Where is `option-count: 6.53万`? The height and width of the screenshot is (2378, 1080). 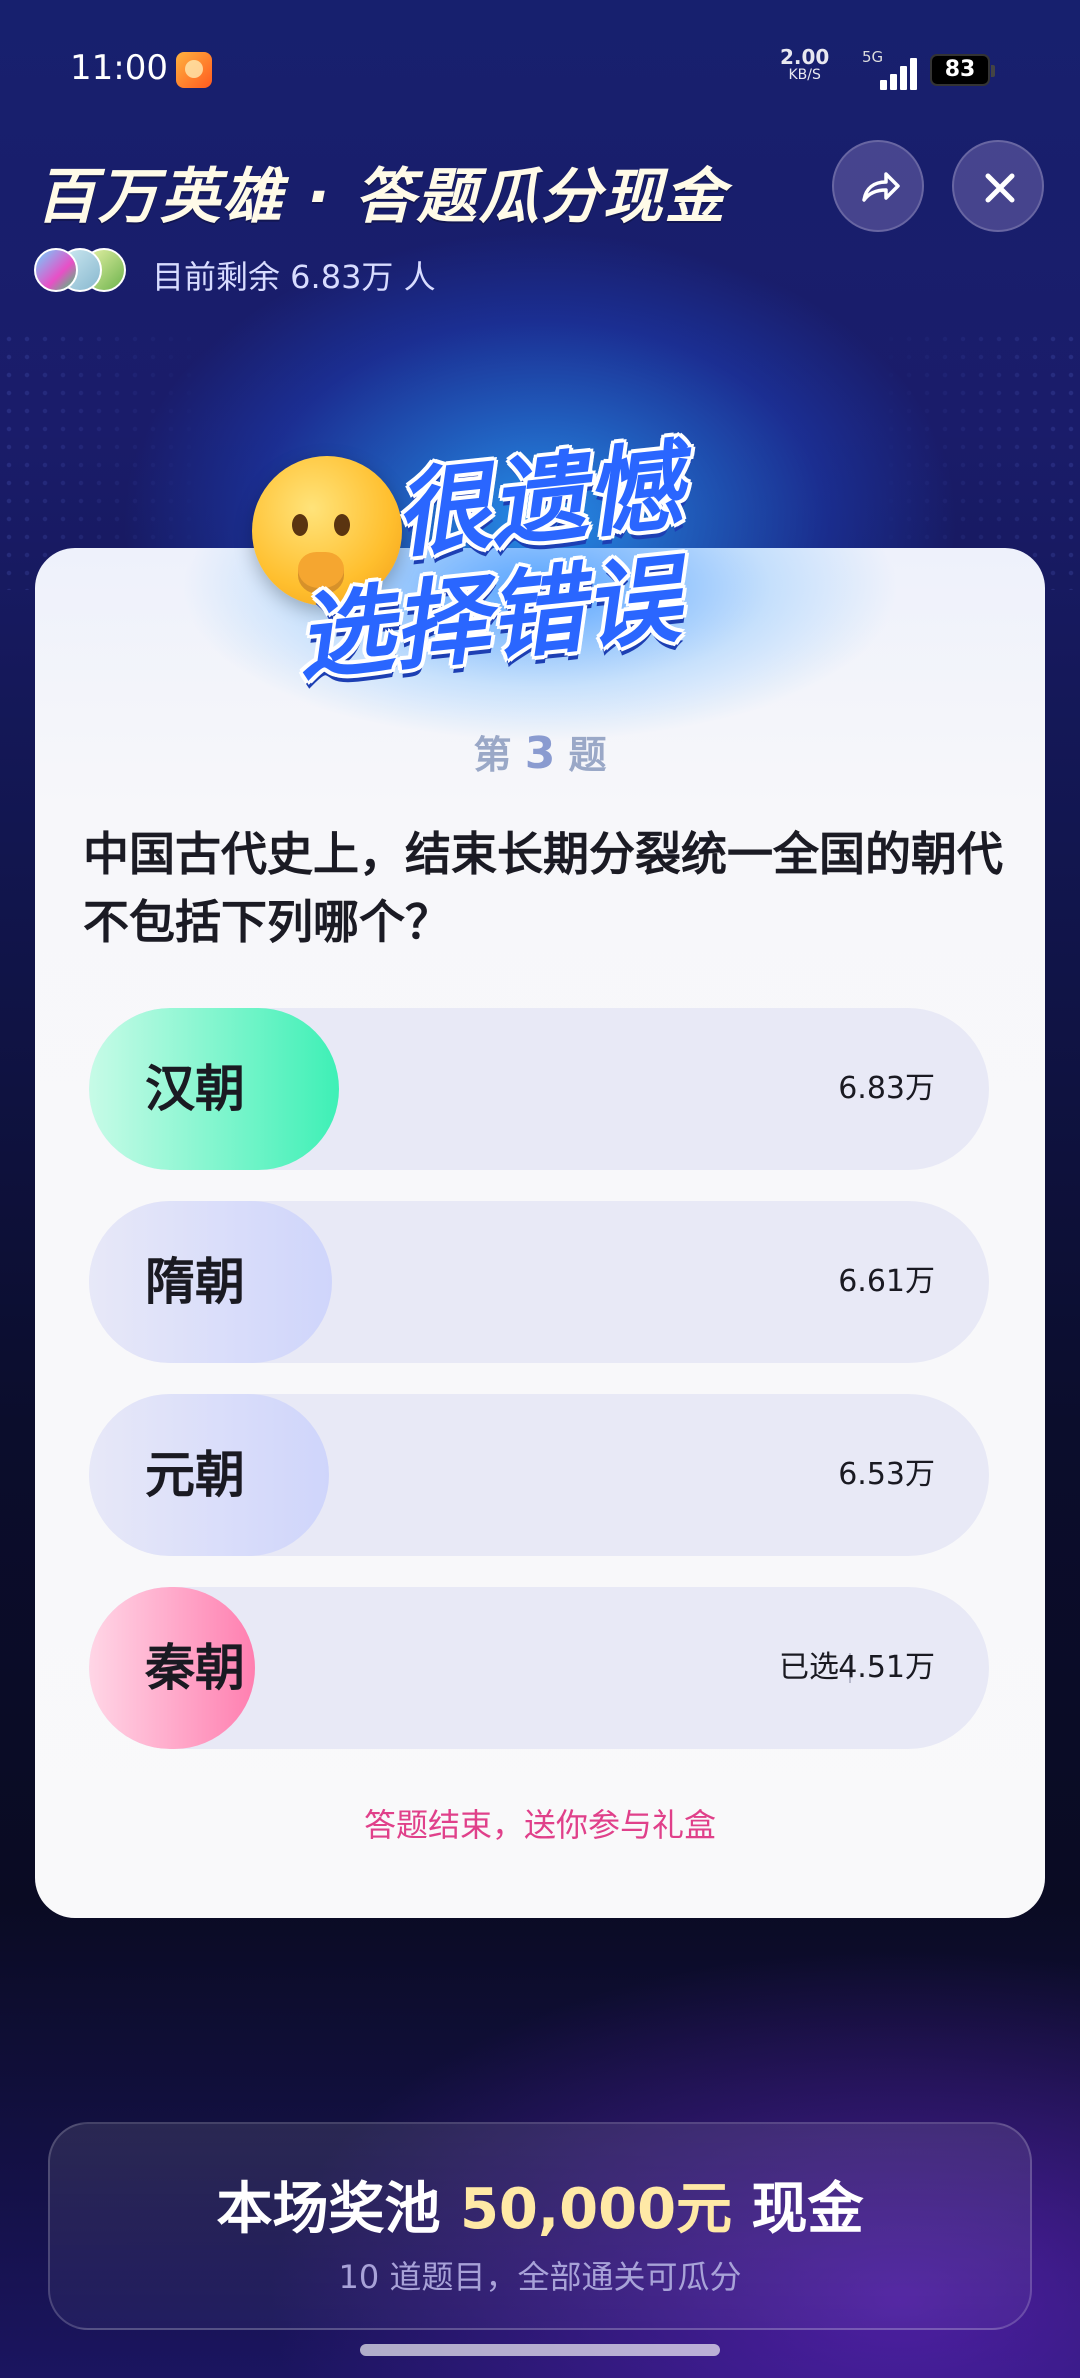
option-count: 6.53万 is located at coordinates (886, 1474).